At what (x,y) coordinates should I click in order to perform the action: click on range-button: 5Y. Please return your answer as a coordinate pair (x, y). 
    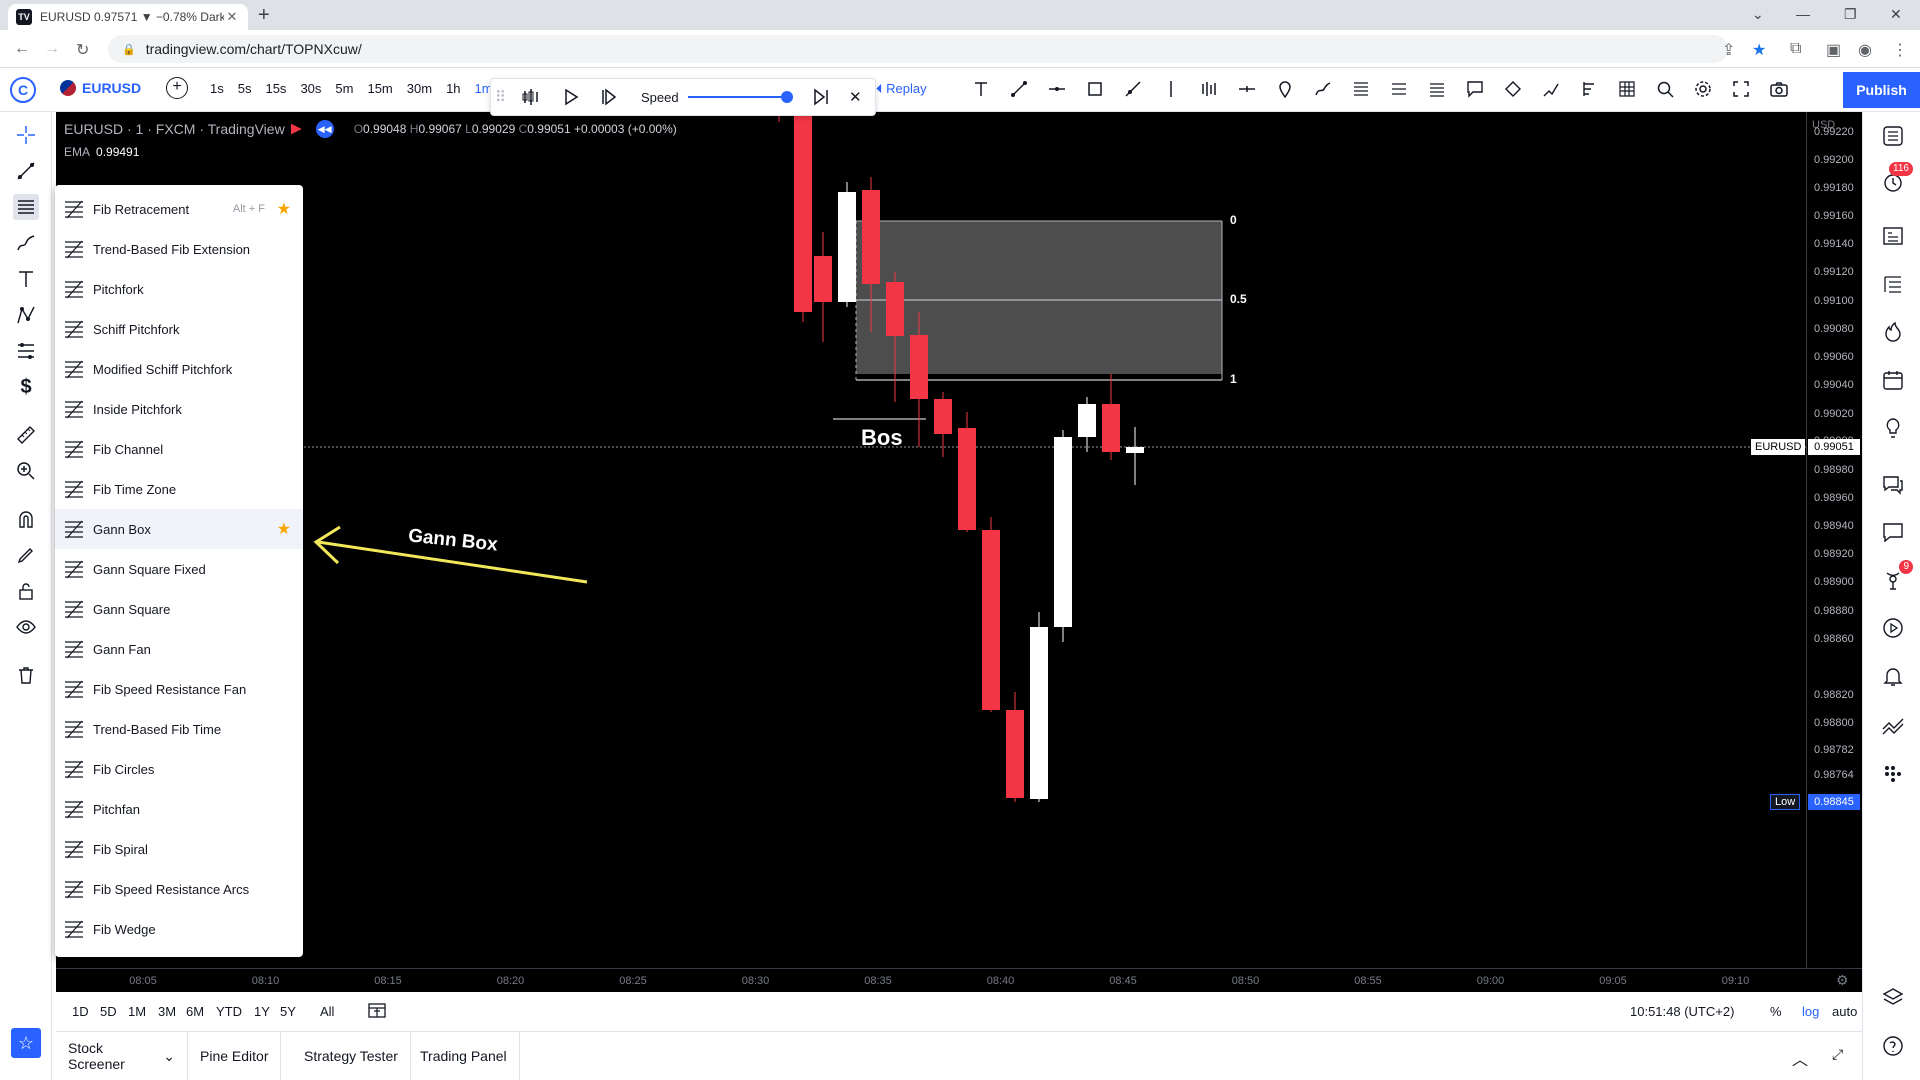
    Looking at the image, I should click on (288, 1011).